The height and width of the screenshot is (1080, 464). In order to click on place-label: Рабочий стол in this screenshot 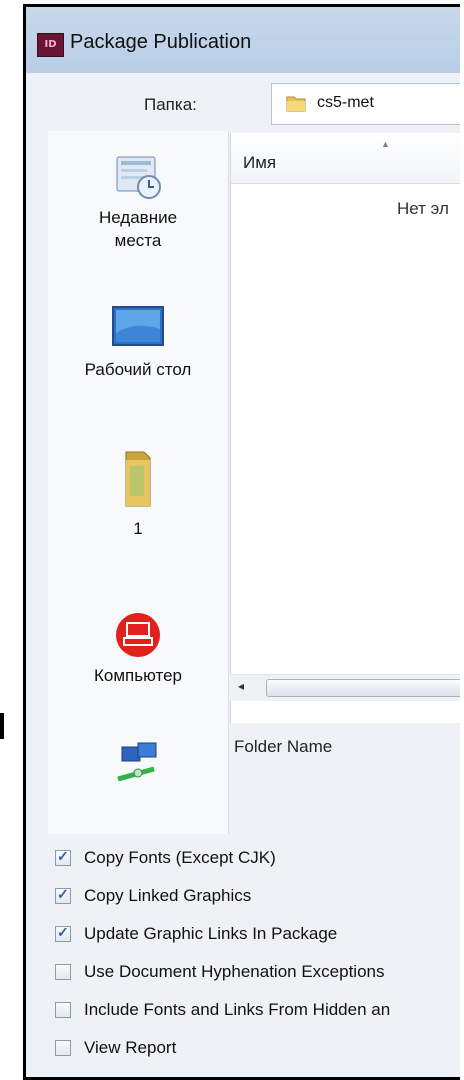, I will do `click(138, 369)`.